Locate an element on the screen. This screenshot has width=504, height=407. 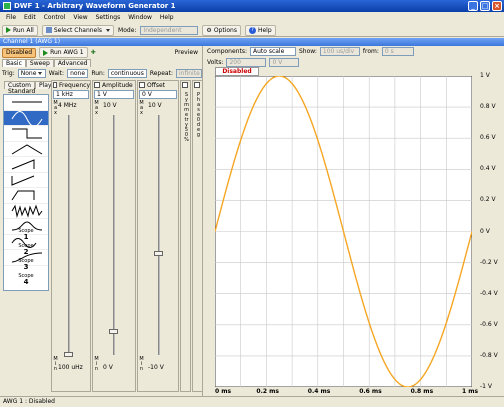
wave-trapezium is located at coordinates (26, 196).